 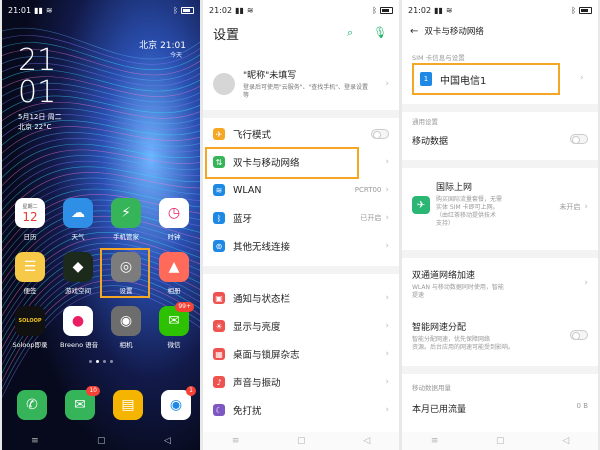 What do you see at coordinates (301, 84) in the screenshot?
I see `account-row: "昵称"未填写 登录后可使用"云服务"、"查找手机"、登录设置 等 ›` at bounding box center [301, 84].